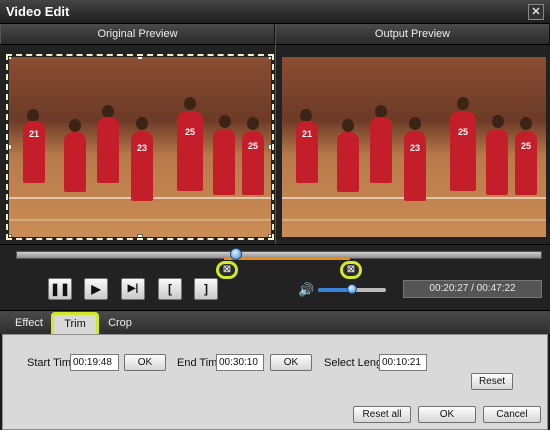 The image size is (550, 430). I want to click on time-display: 00:20:27 / 00:47:22, so click(472, 289).